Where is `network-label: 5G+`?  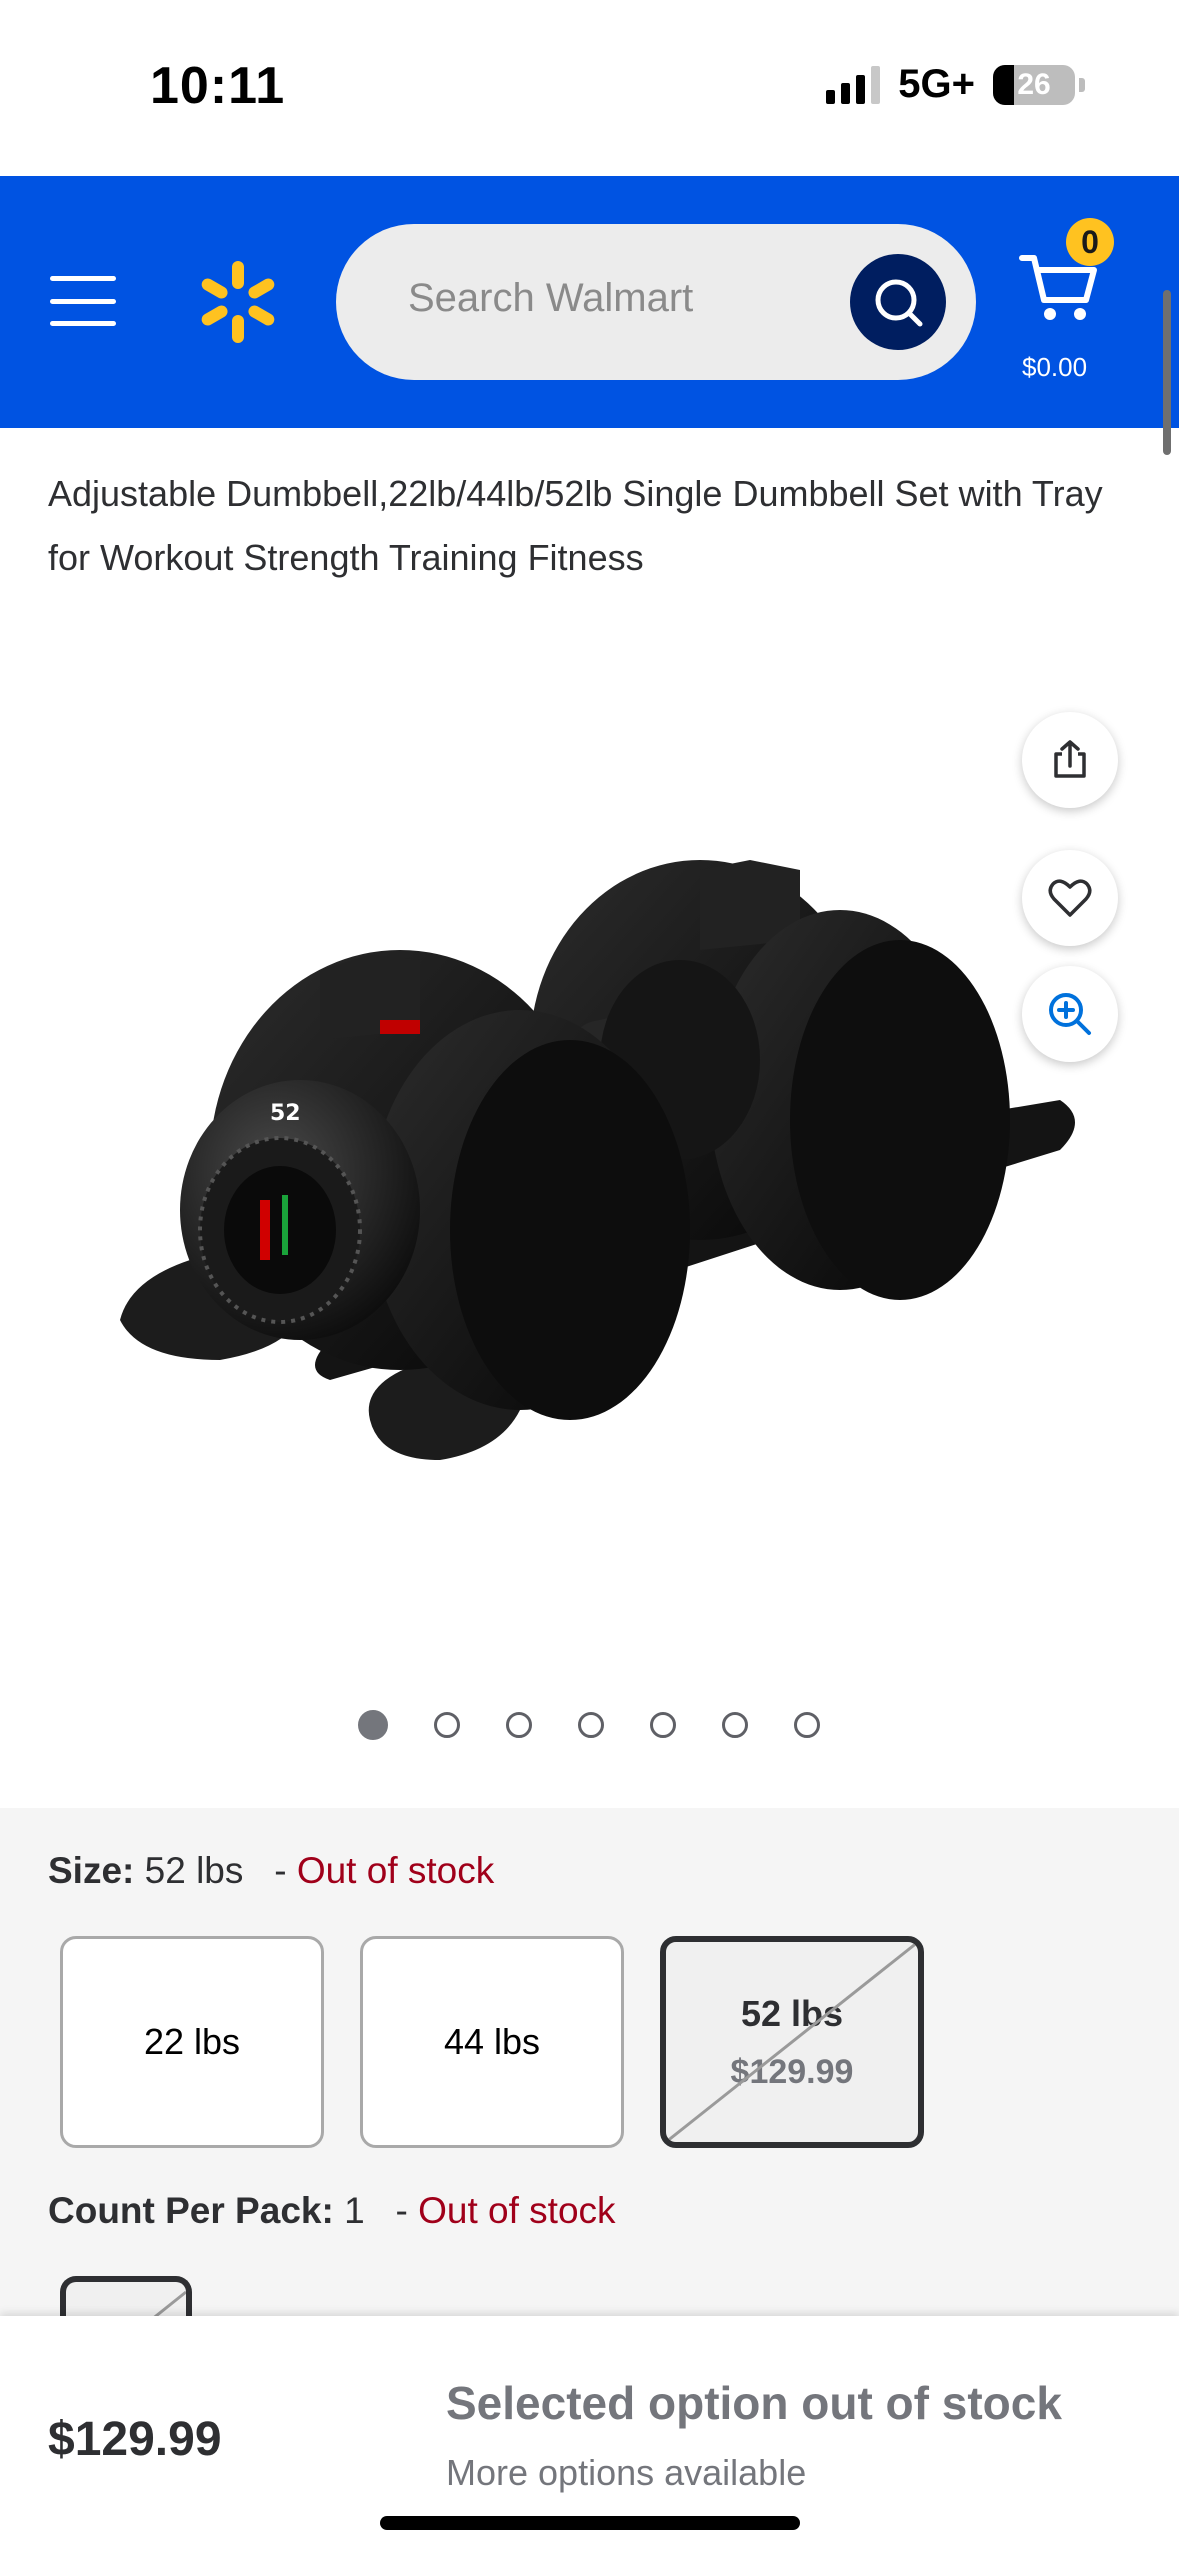
network-label: 5G+ is located at coordinates (936, 84).